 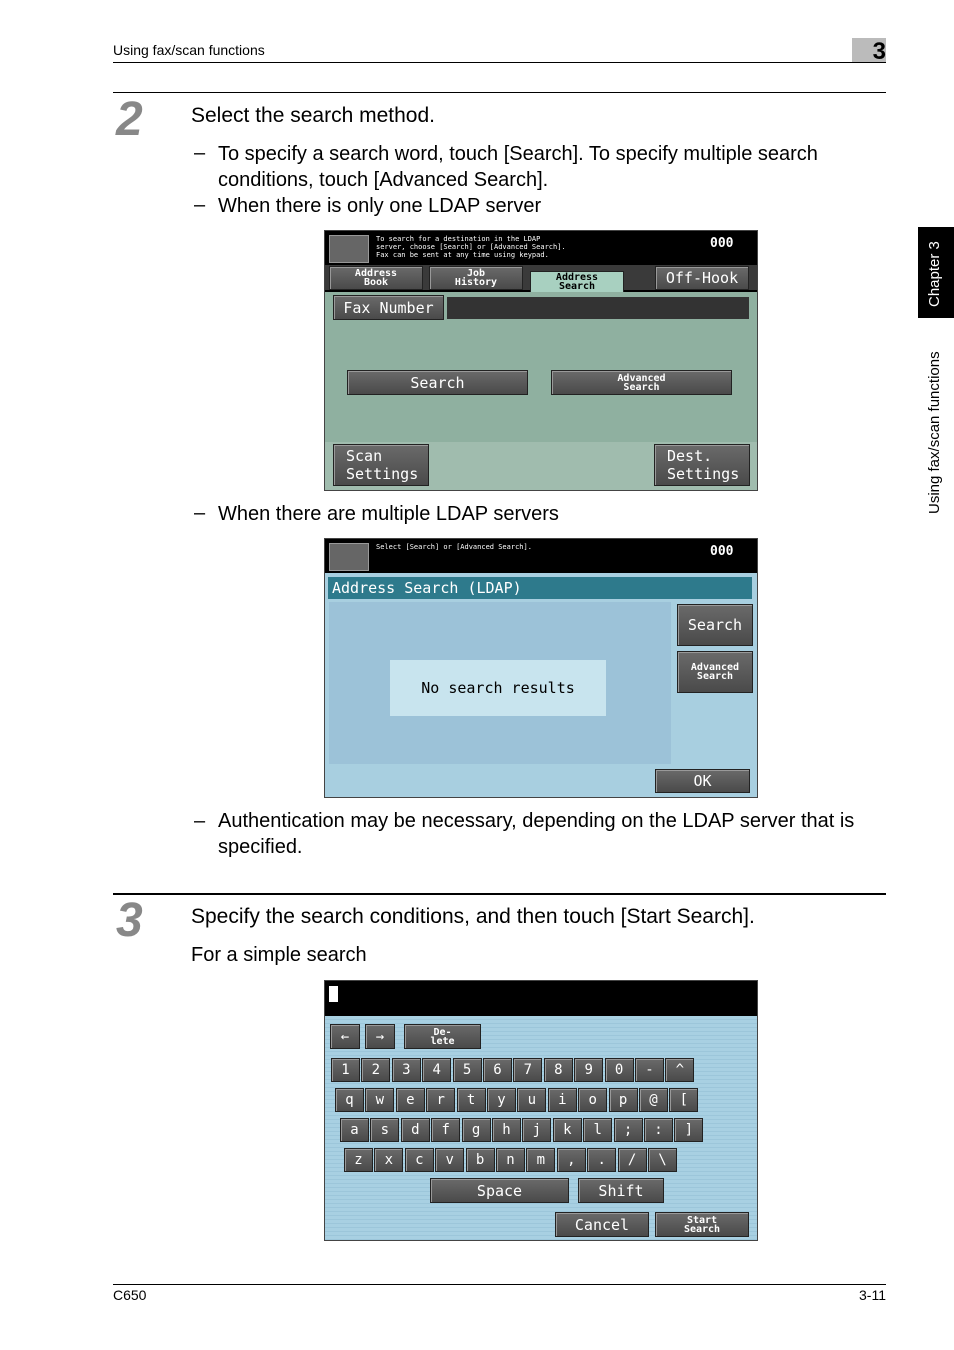 What do you see at coordinates (541, 1160) in the screenshot?
I see `key-button: m` at bounding box center [541, 1160].